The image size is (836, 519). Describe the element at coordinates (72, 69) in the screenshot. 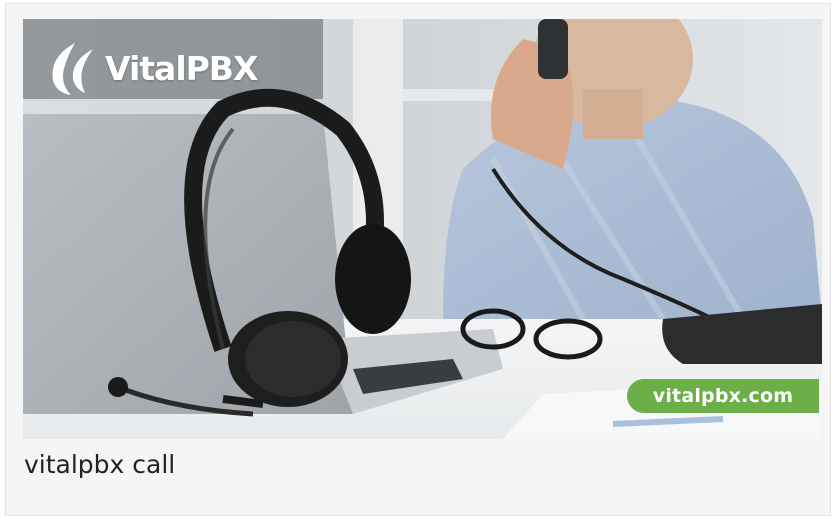

I see `logo-swoosh-icon` at that location.